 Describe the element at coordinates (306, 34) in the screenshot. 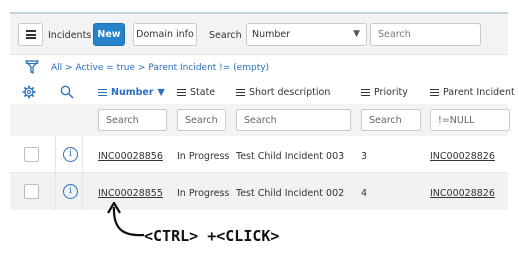

I see `search-field-select: Number ▼` at that location.